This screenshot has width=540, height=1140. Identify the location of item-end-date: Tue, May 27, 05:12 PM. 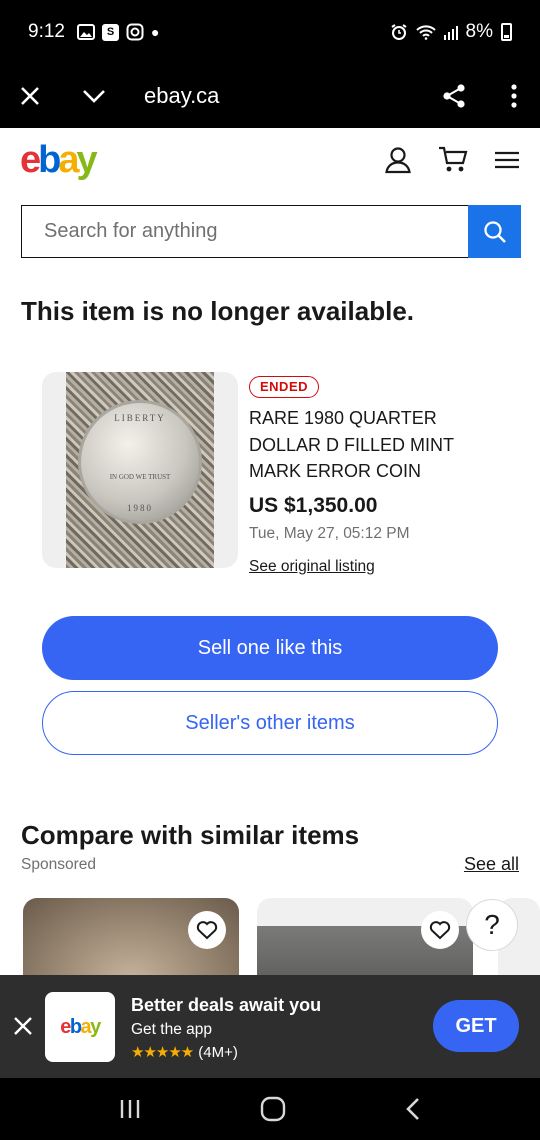
(329, 533).